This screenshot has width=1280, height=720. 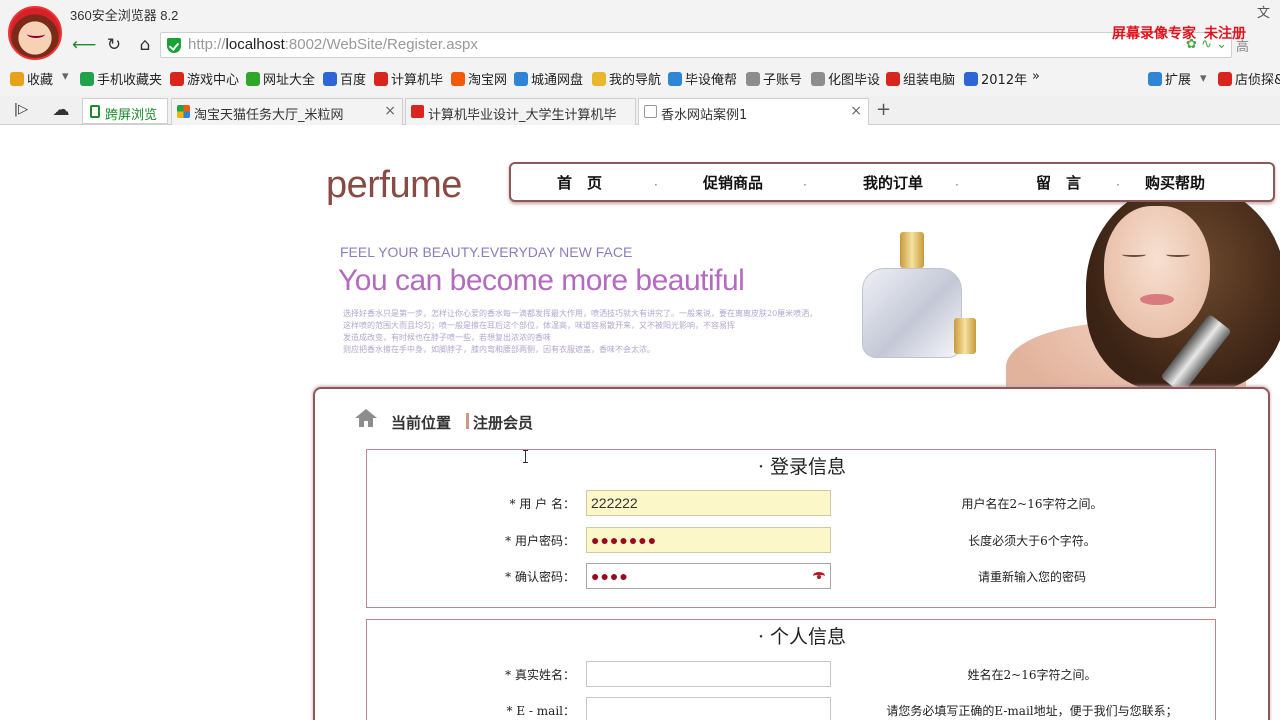 I want to click on extensions-button: 扩展 ▾, so click(x=1177, y=78).